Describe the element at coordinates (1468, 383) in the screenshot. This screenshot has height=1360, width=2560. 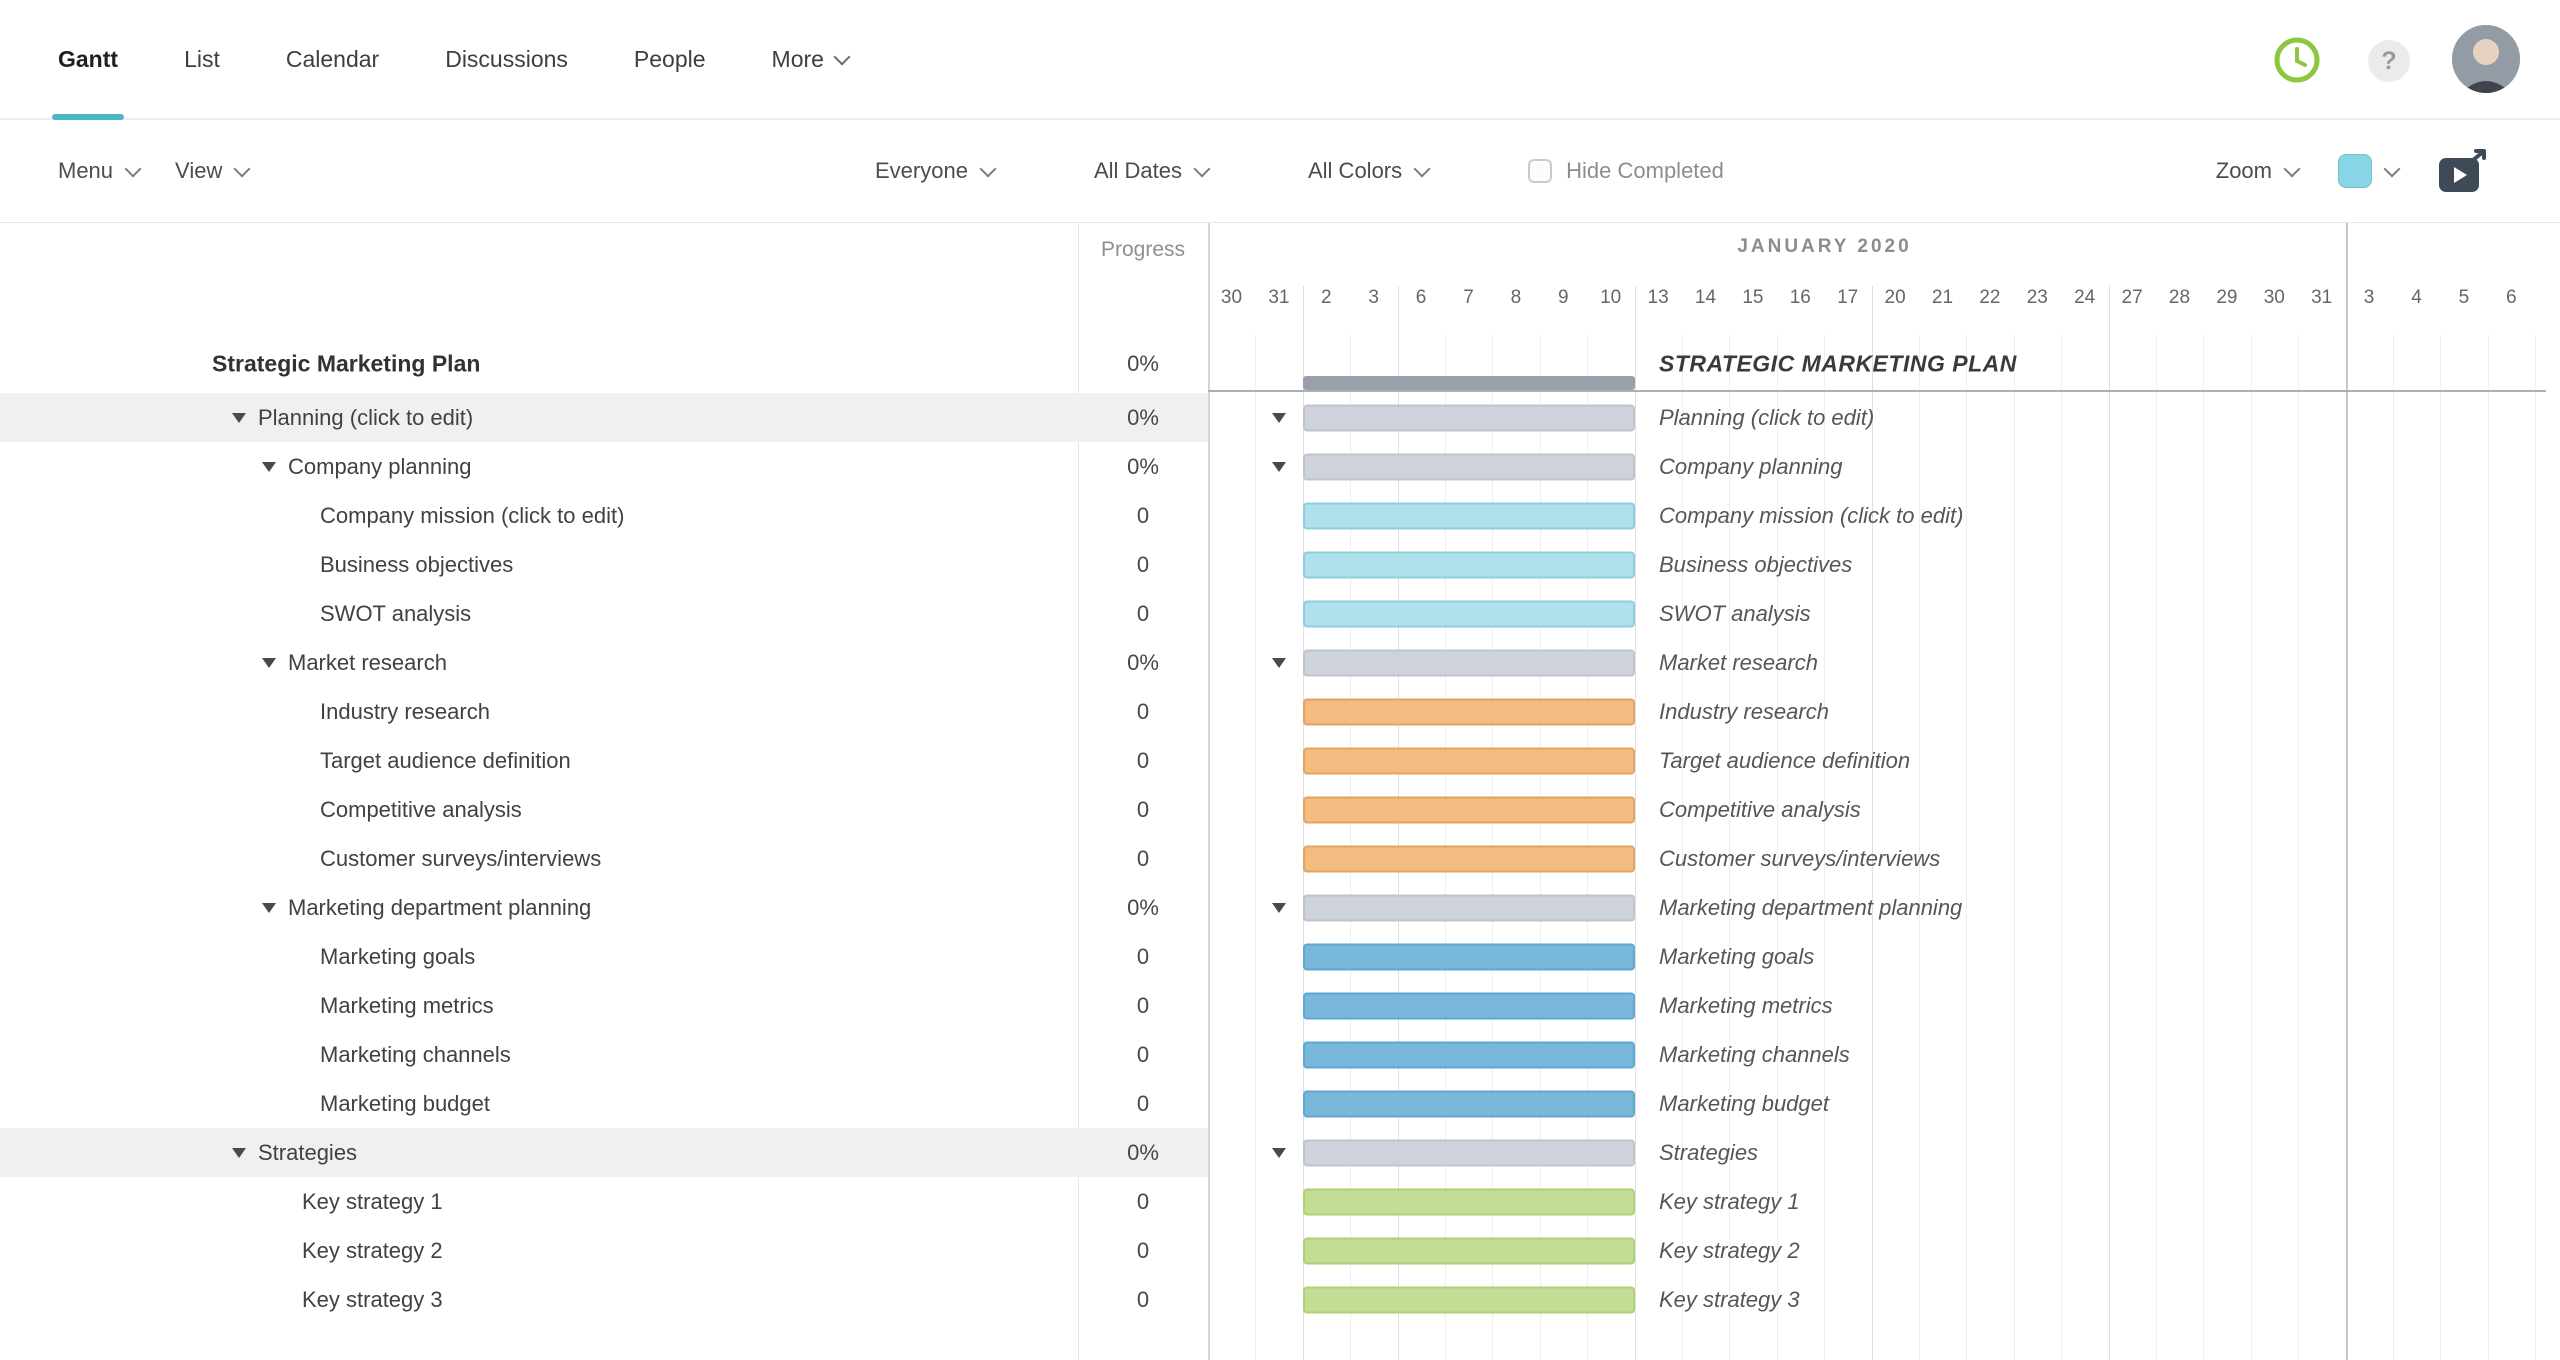
I see `project-summary-bar` at that location.